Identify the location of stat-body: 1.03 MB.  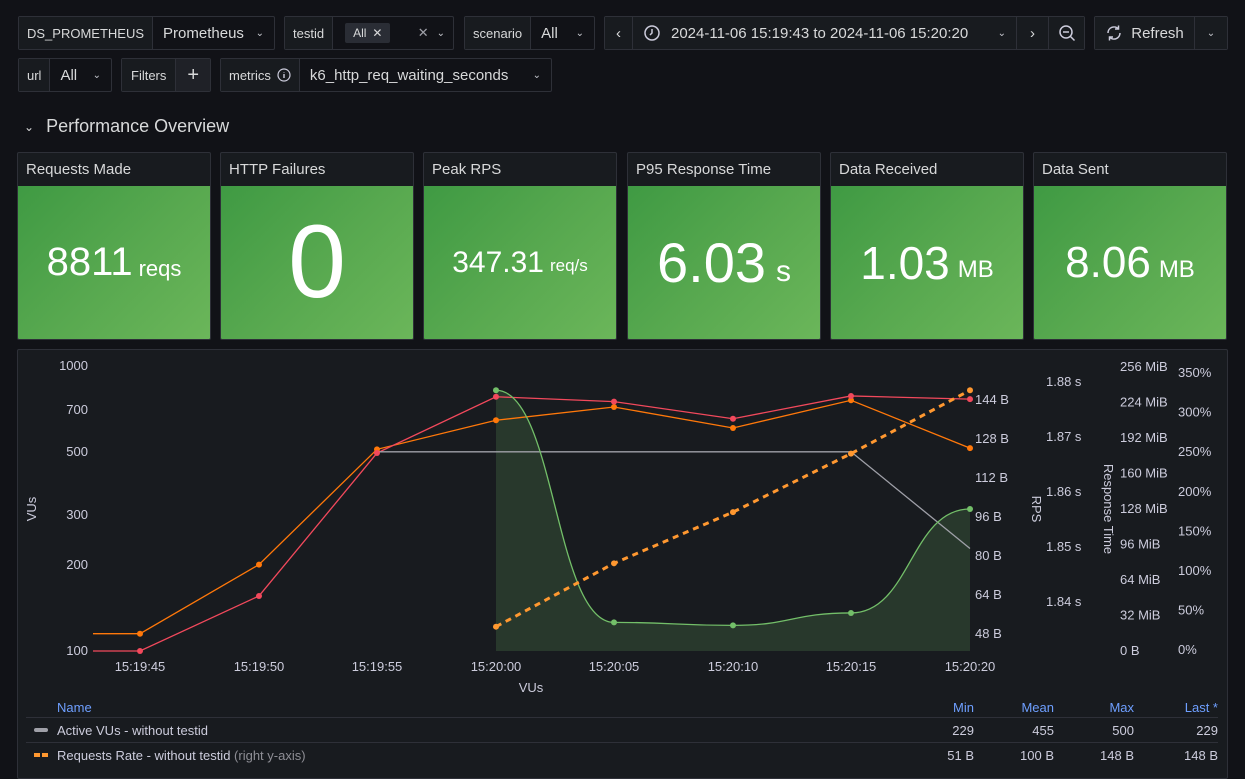
(927, 262).